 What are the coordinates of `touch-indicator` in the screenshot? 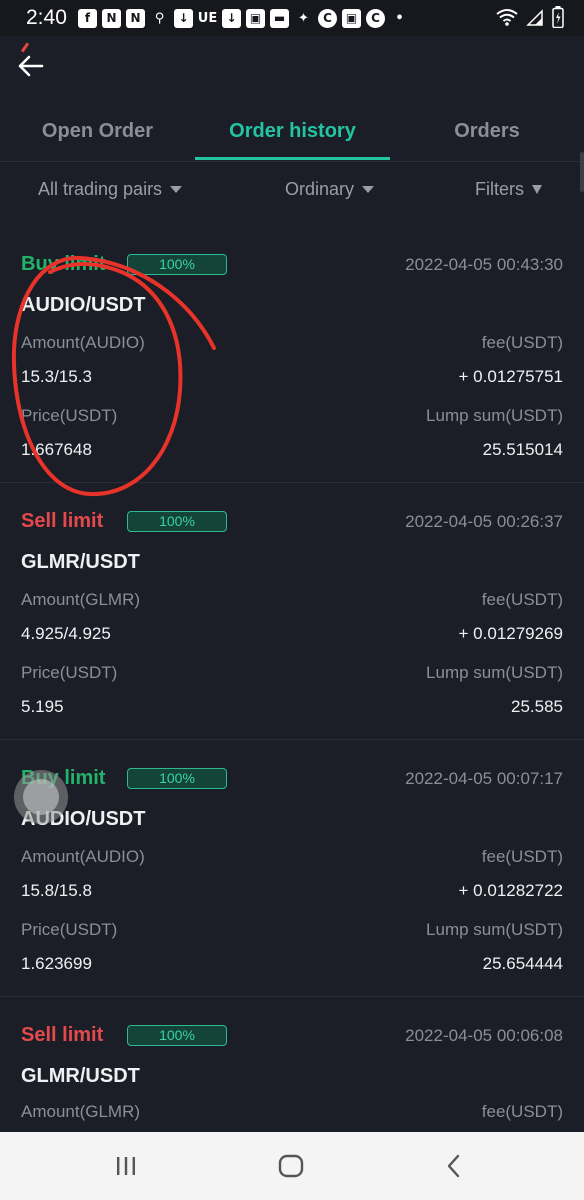 It's located at (41, 797).